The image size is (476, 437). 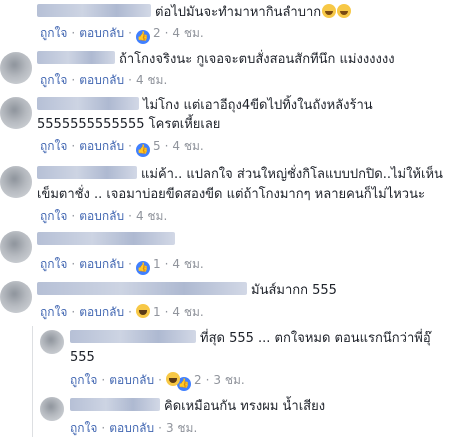 I want to click on reply-actions: ถูกใจ · ตอบกลับ · 👍 2 · 3 ชม., so click(x=157, y=381).